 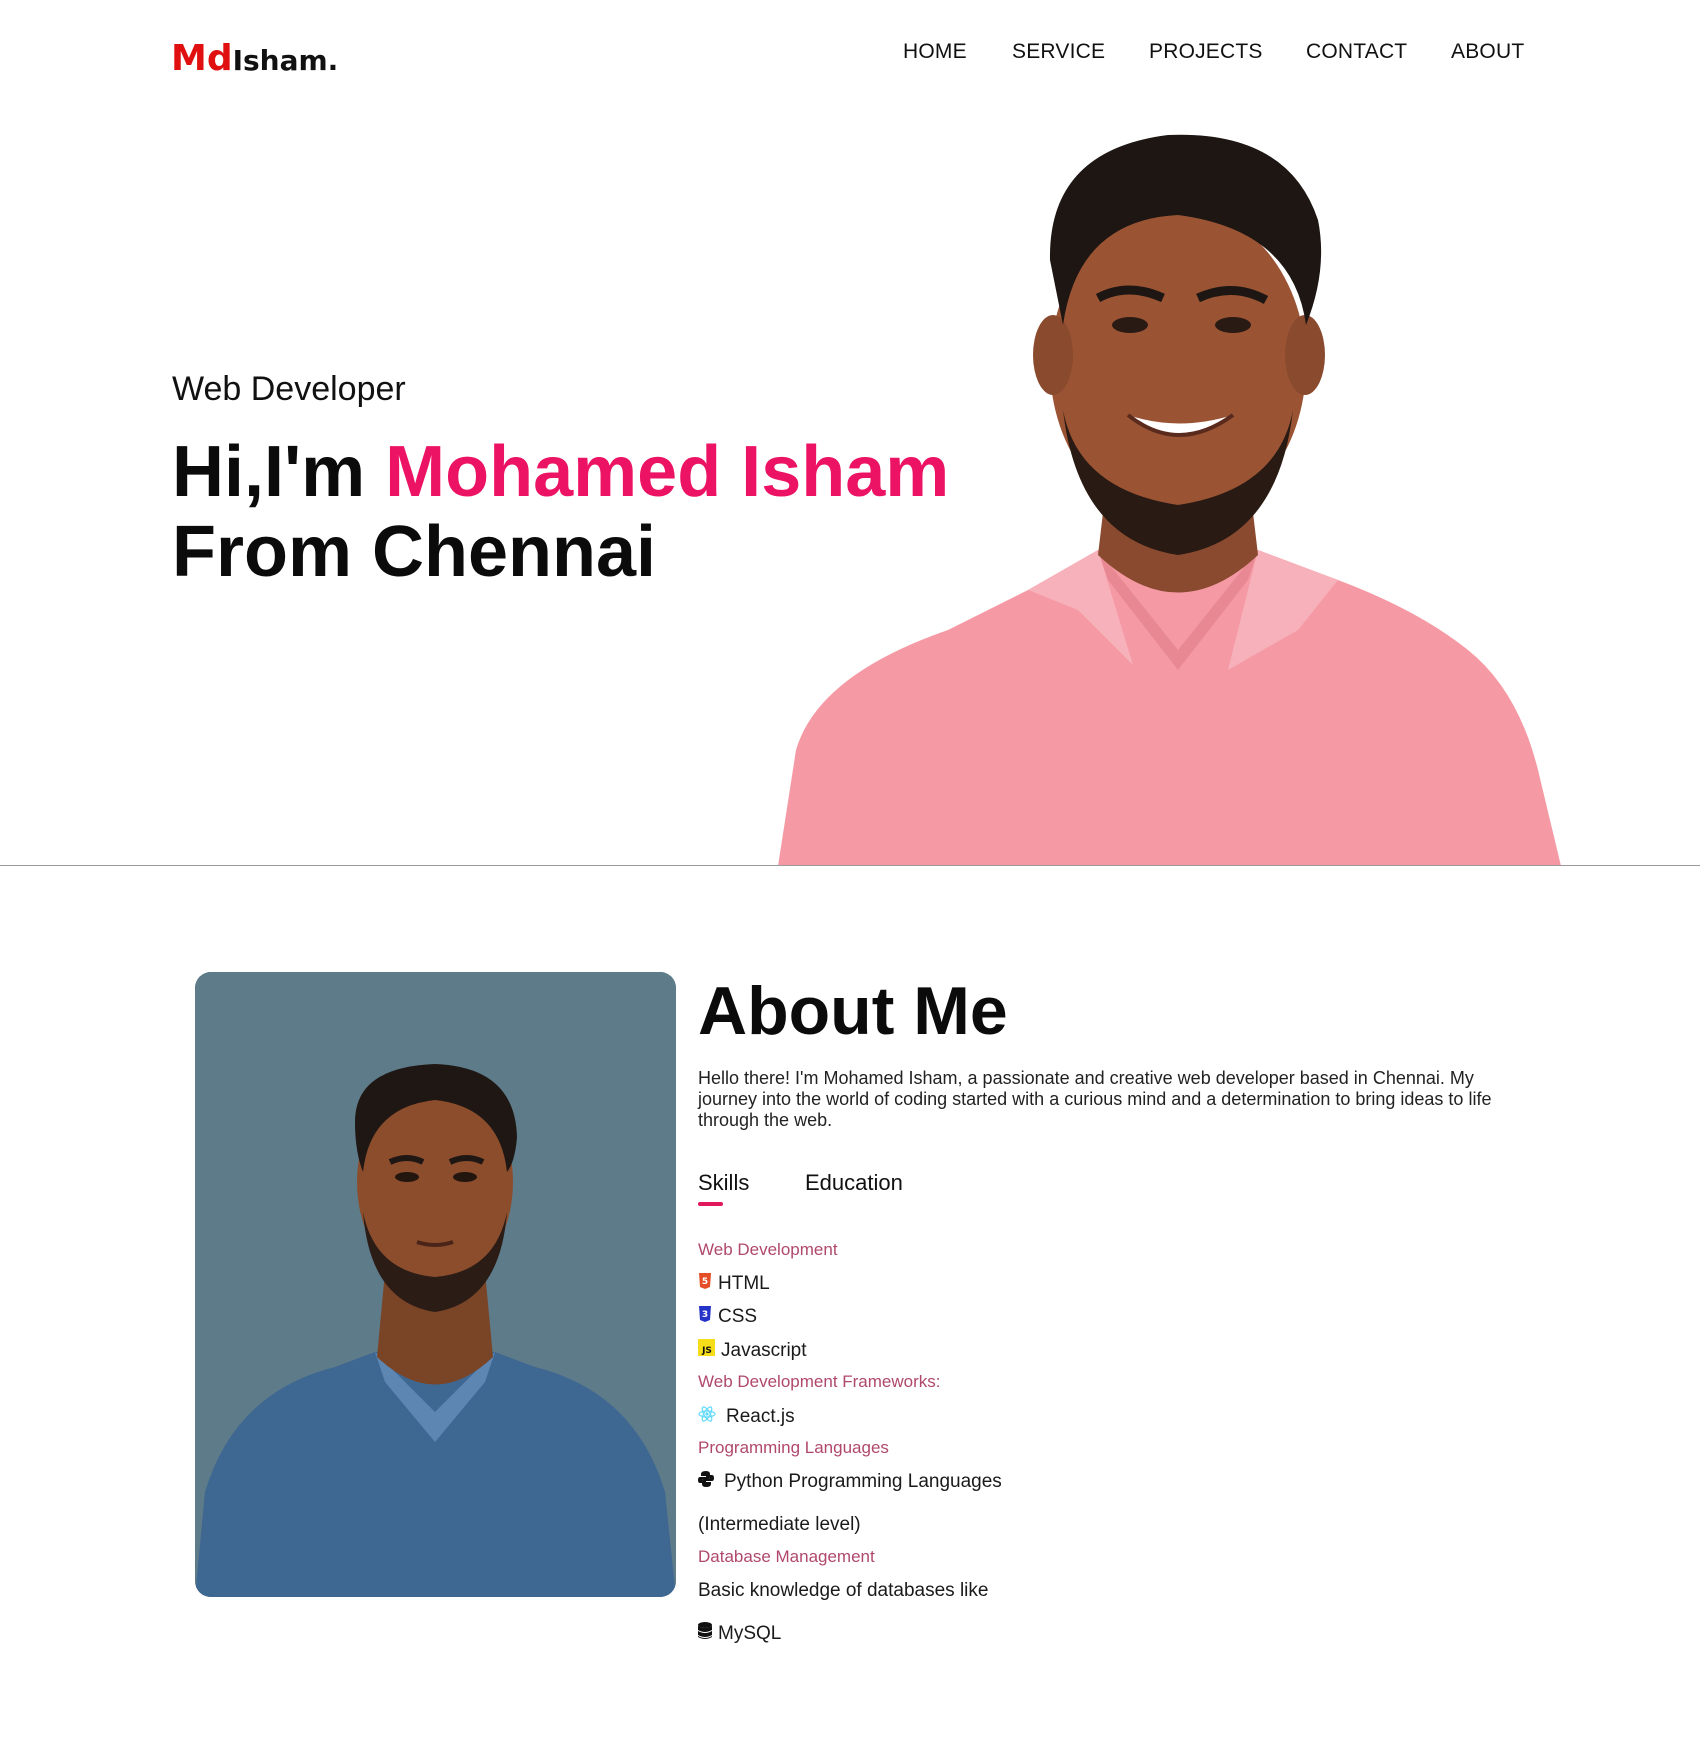 I want to click on about-portrait, so click(x=435, y=1284).